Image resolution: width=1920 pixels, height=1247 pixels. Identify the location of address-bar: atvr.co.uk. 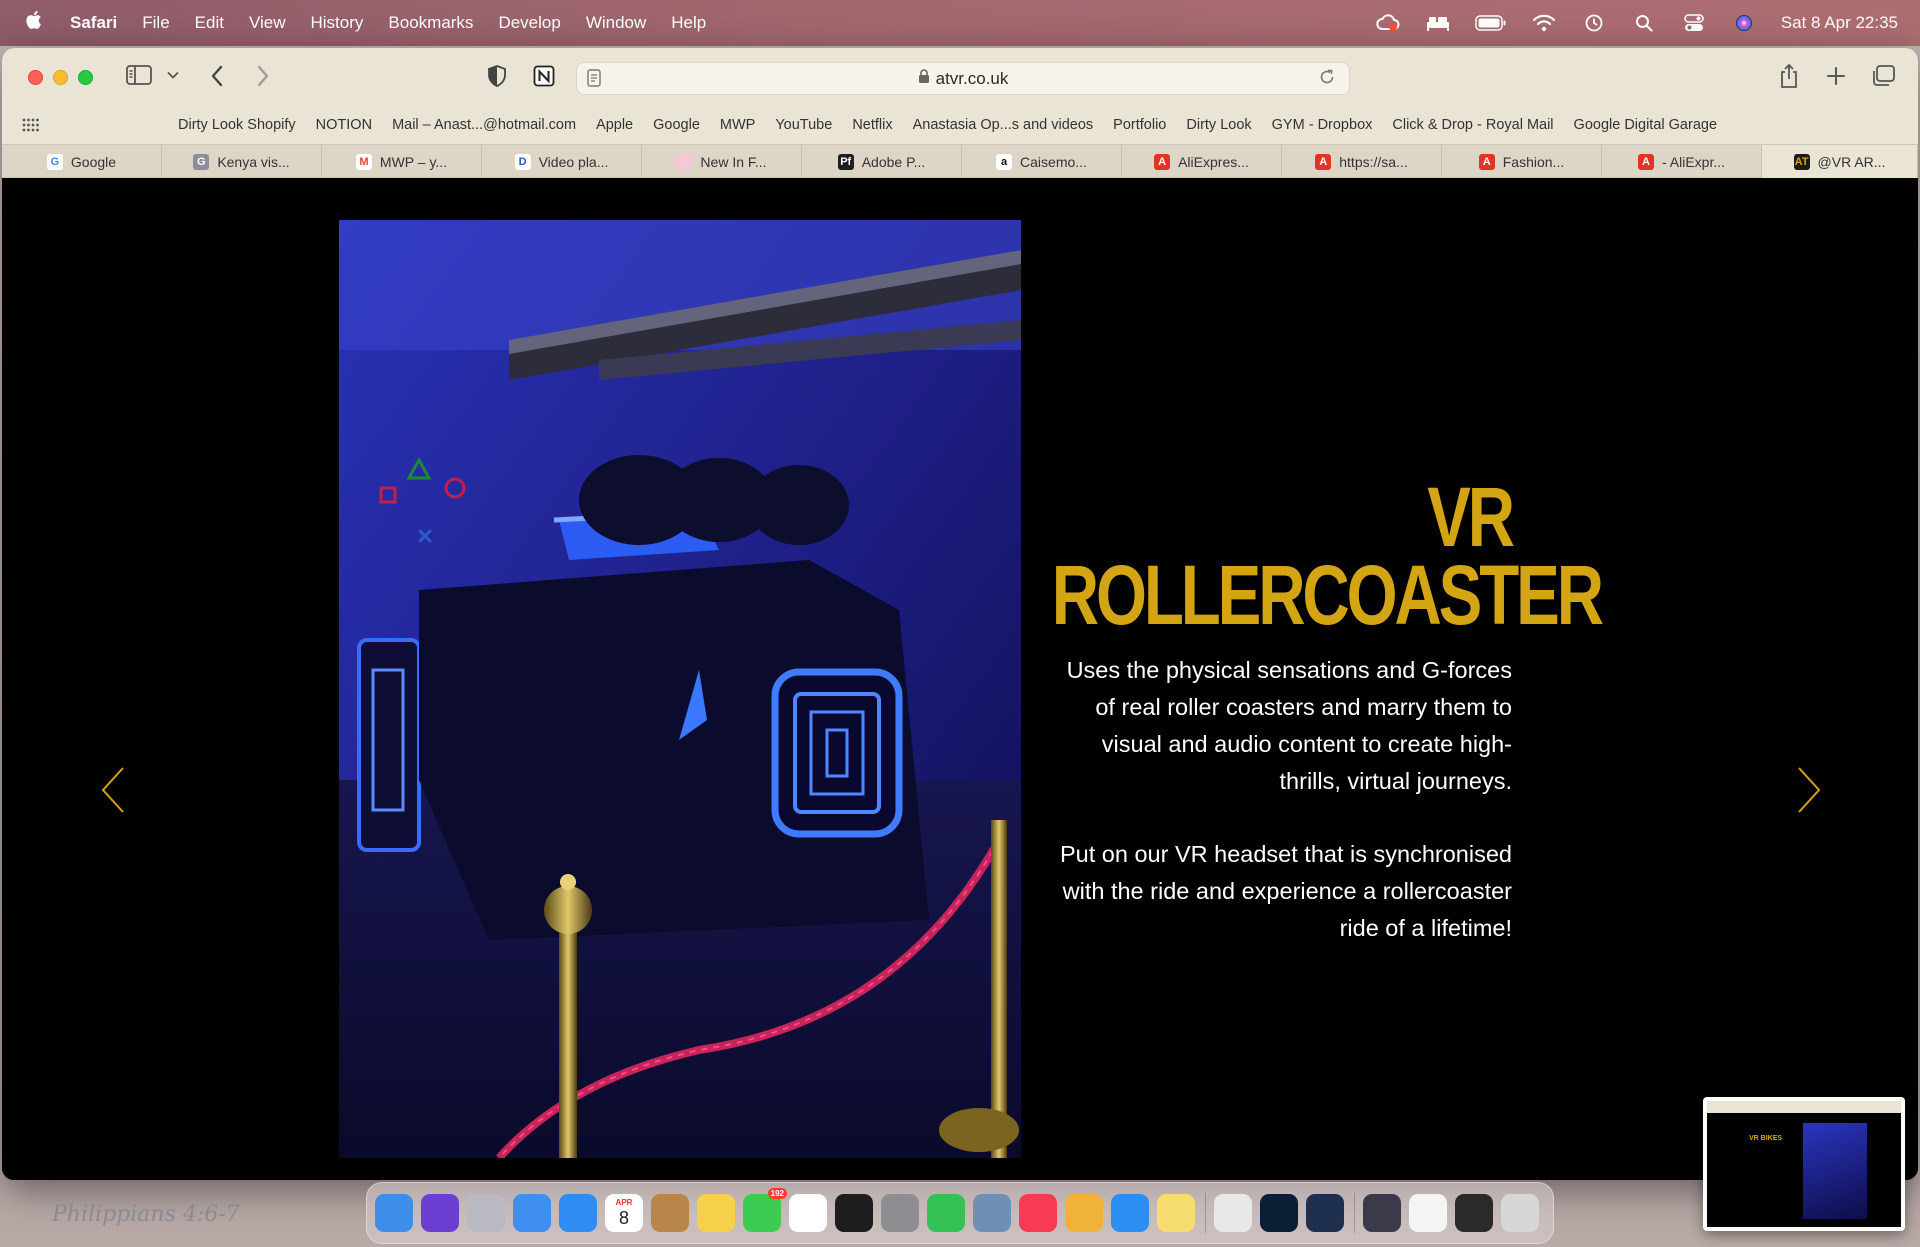
(963, 78).